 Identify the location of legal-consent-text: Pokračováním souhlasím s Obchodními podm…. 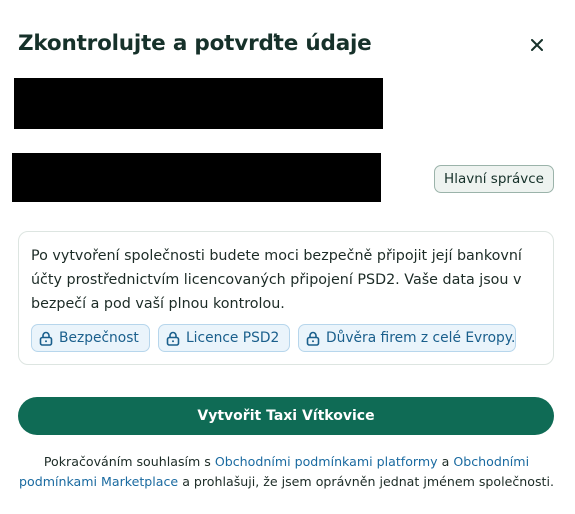
(286, 472).